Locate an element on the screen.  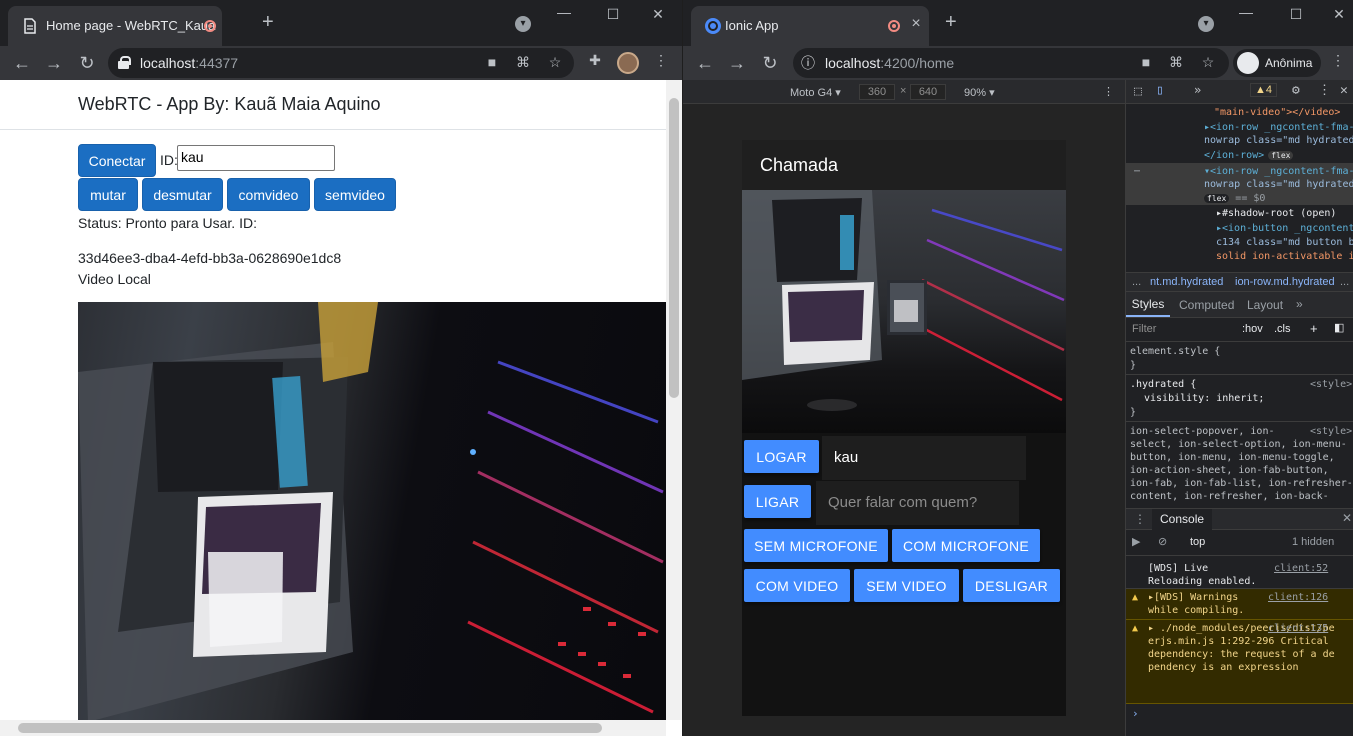
styles-filter-input: Filter is located at coordinates (1144, 329).